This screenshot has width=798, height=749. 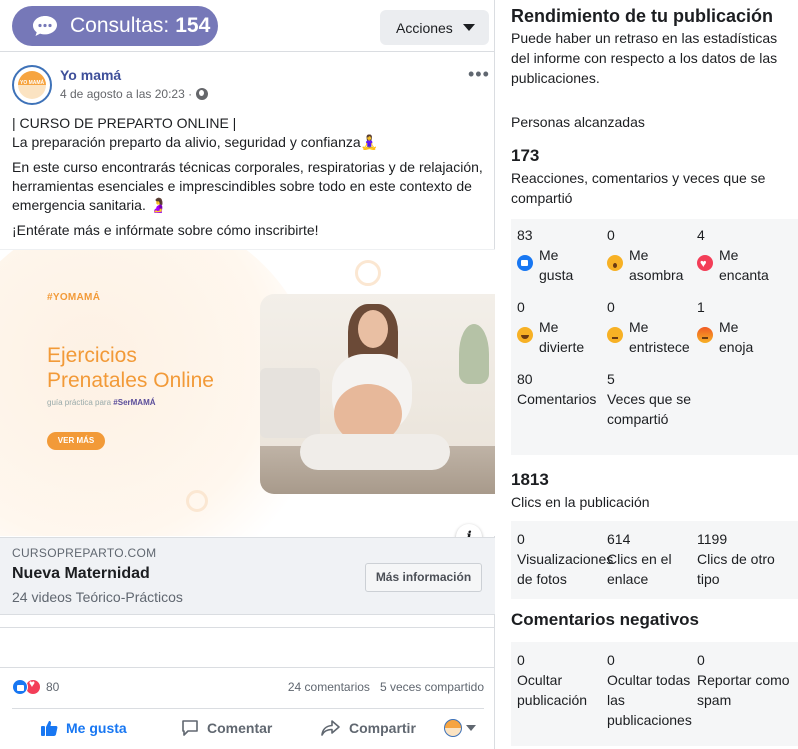 I want to click on photo-legs, so click(x=375, y=452).